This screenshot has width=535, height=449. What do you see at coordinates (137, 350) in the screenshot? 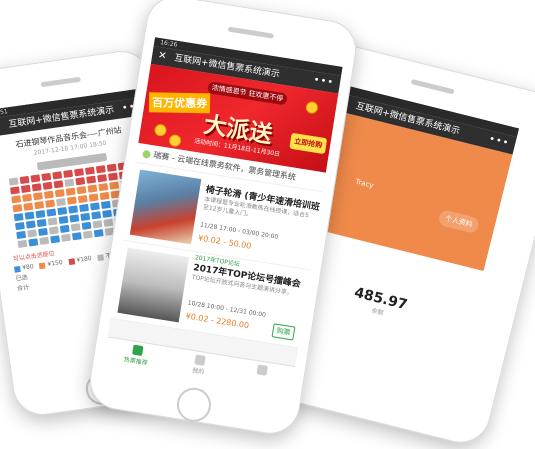
I see `home-icon` at bounding box center [137, 350].